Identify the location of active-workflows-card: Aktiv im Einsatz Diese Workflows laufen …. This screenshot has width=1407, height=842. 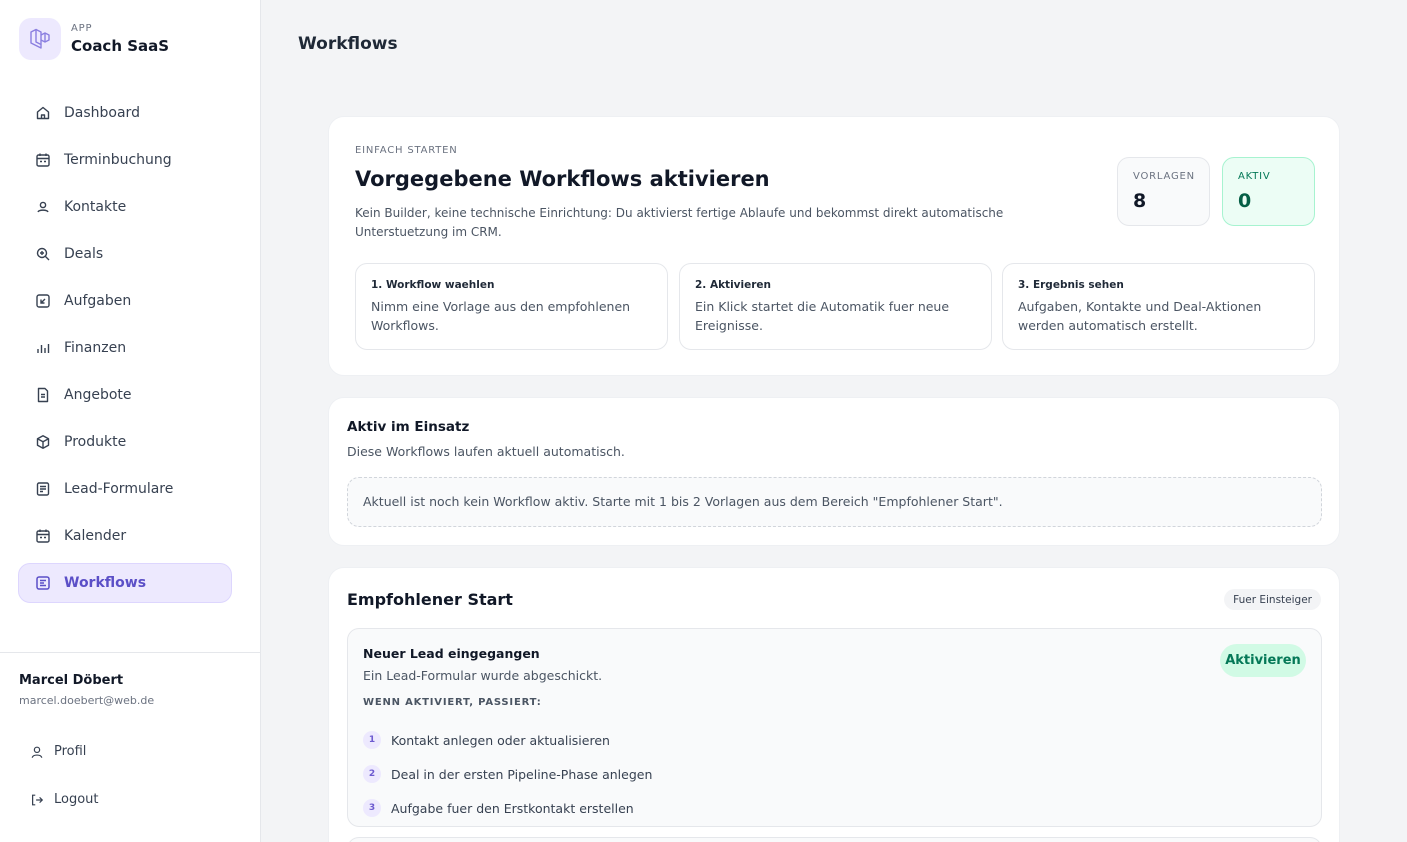
(834, 471).